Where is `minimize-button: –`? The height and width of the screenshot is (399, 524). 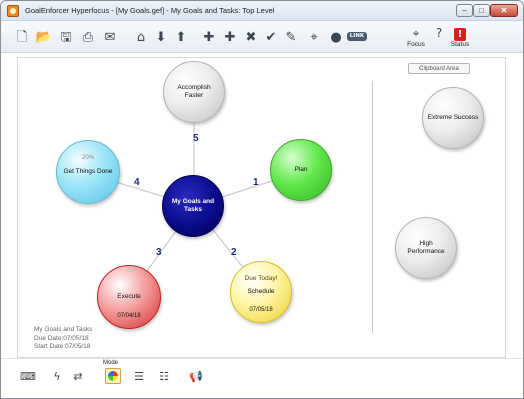 minimize-button: – is located at coordinates (464, 10).